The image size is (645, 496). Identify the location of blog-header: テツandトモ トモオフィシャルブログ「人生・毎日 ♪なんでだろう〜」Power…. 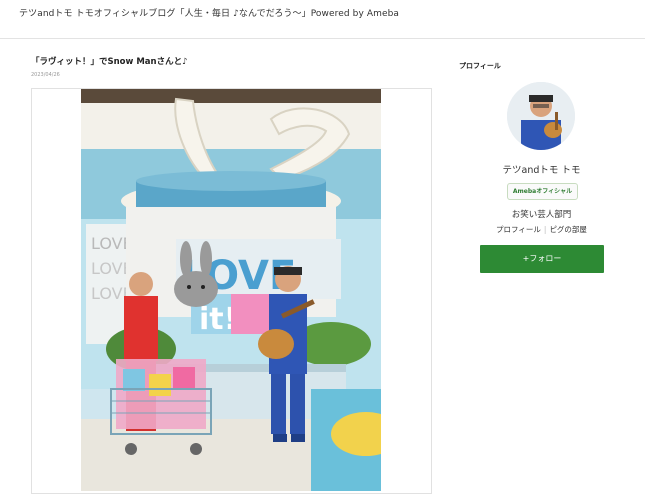
(322, 19).